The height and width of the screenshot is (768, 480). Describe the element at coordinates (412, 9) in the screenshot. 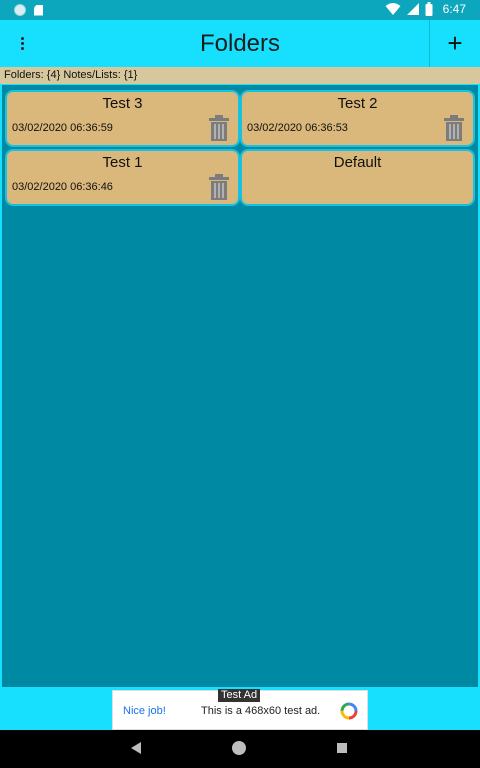

I see `signal-icon` at that location.